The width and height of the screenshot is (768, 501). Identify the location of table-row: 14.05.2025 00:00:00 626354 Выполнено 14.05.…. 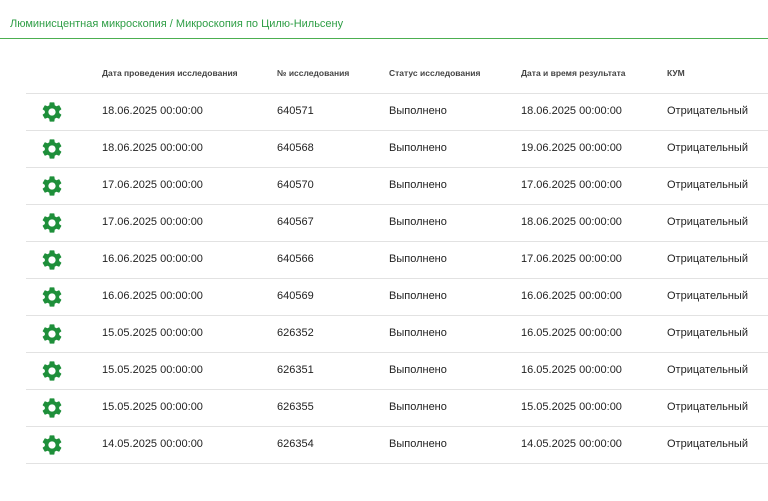
(397, 445).